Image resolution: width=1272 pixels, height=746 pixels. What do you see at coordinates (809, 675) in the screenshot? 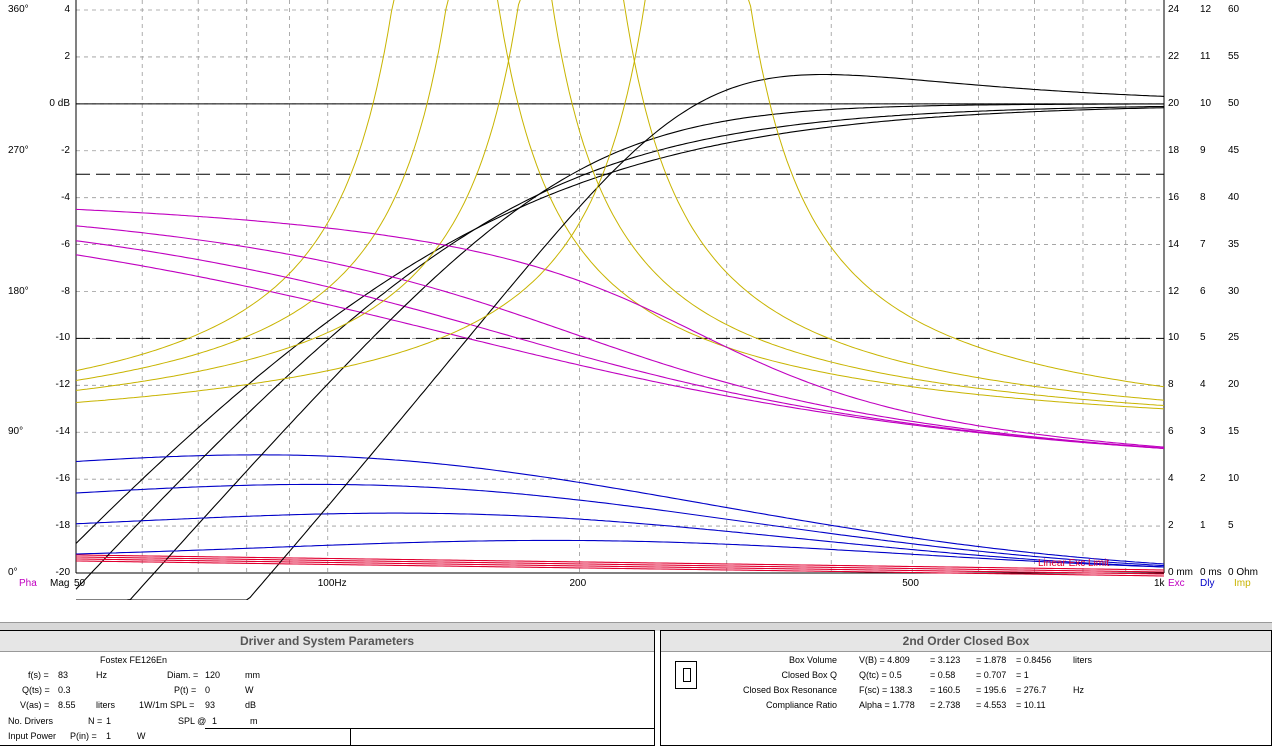
I see `box-row-label: Closed Box Q` at bounding box center [809, 675].